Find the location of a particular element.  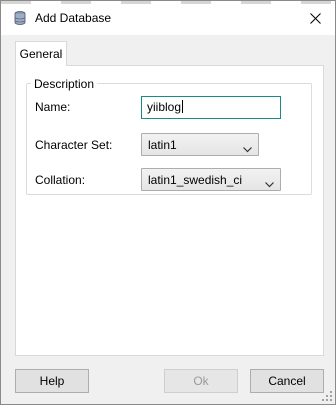

close-icon is located at coordinates (315, 18).